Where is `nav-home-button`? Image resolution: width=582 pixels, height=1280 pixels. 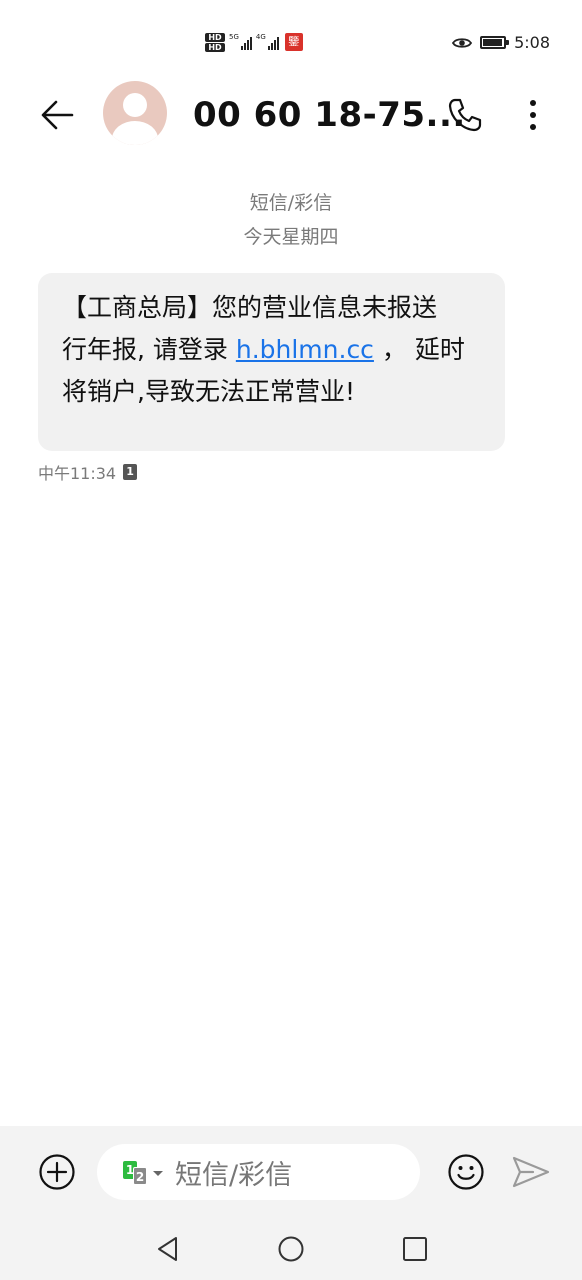
nav-home-button is located at coordinates (291, 1249).